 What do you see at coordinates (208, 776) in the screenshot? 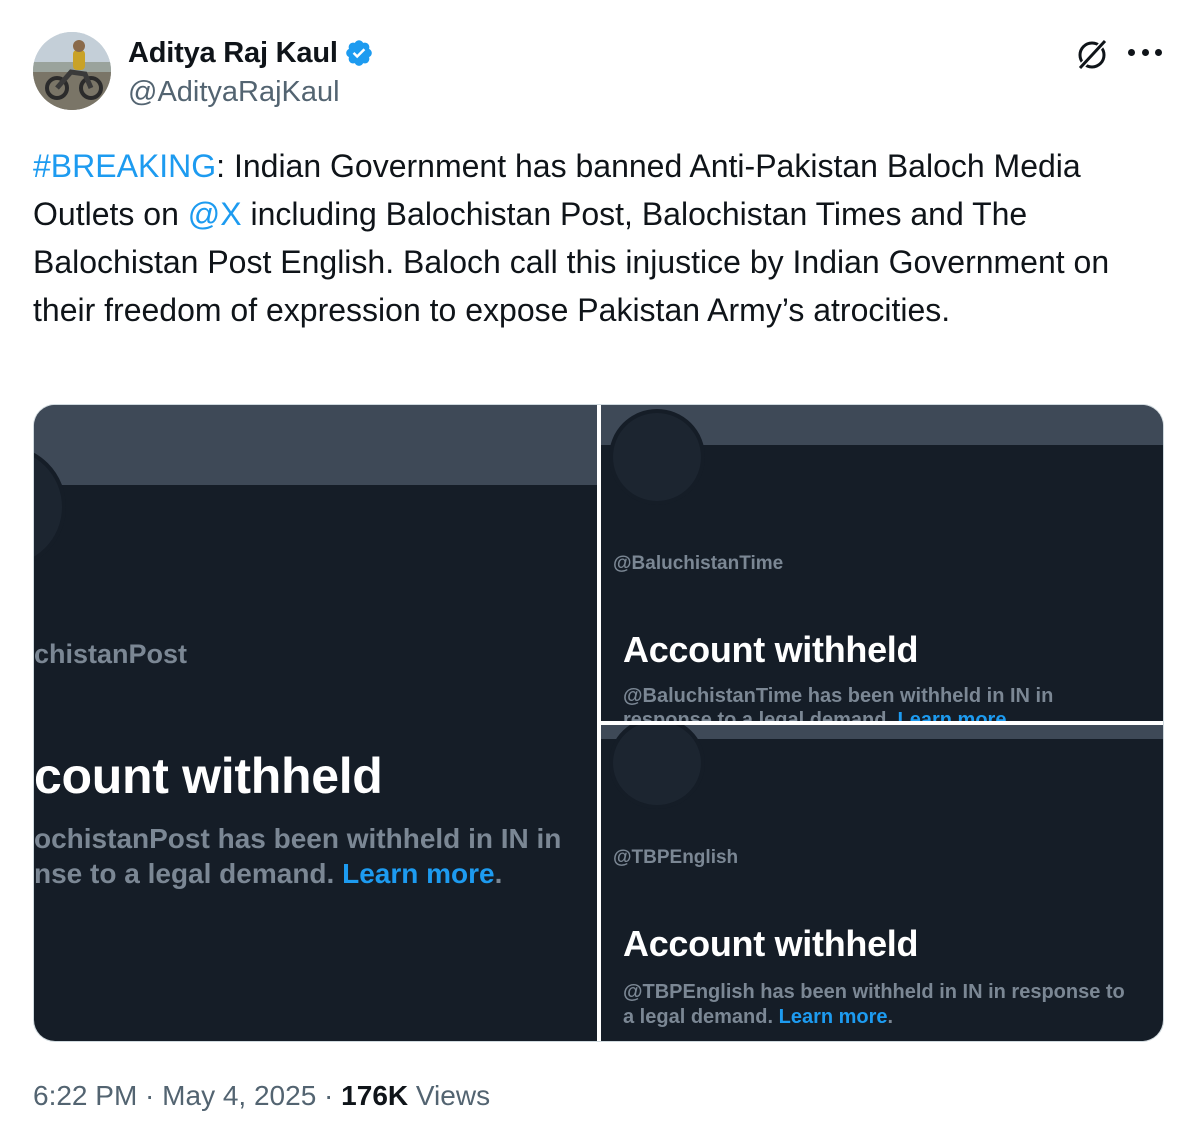
I see `withheld-title: count withheld` at bounding box center [208, 776].